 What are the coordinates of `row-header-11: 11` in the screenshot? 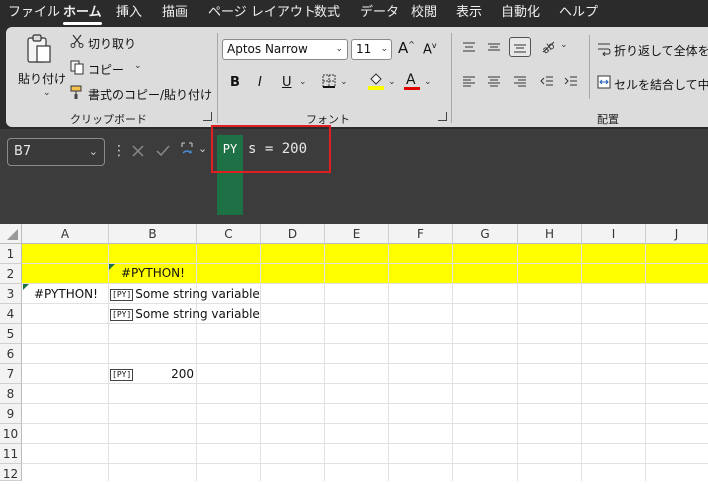 It's located at (11, 454).